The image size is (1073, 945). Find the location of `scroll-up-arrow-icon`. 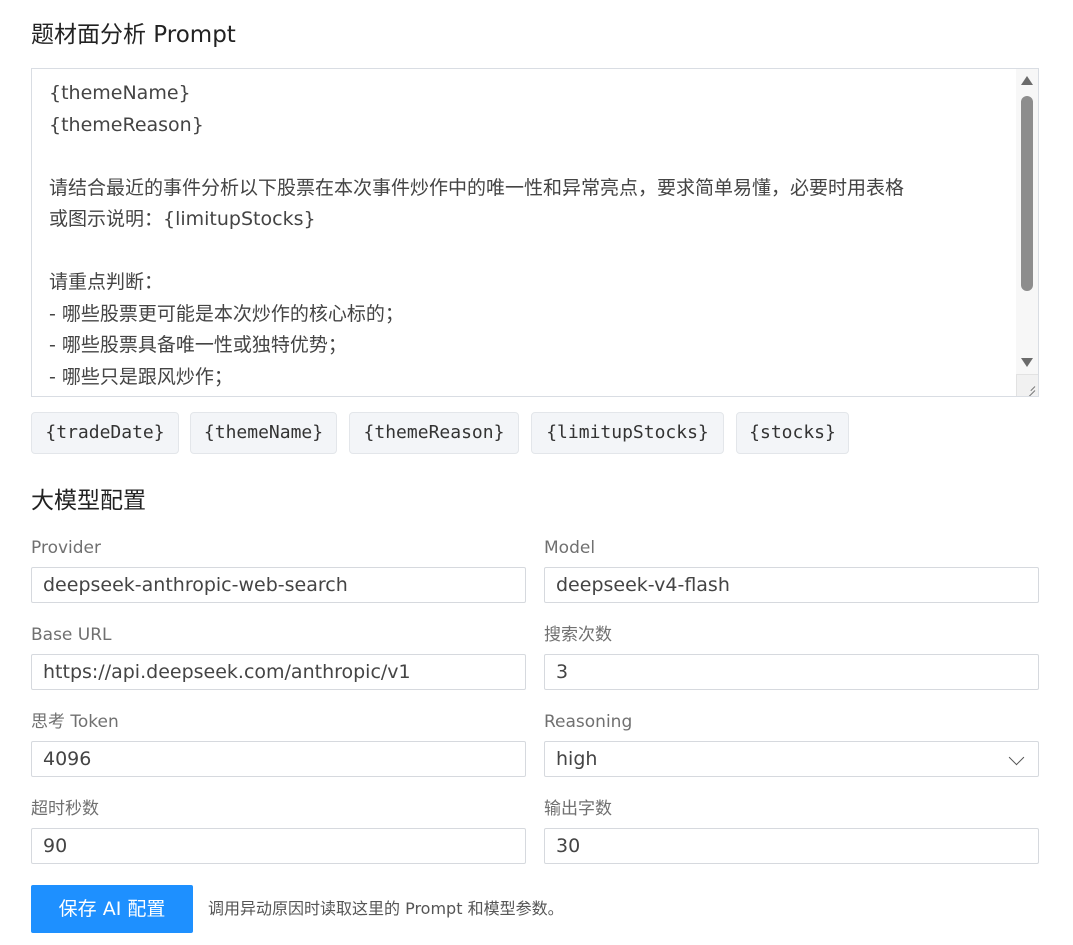

scroll-up-arrow-icon is located at coordinates (1027, 80).